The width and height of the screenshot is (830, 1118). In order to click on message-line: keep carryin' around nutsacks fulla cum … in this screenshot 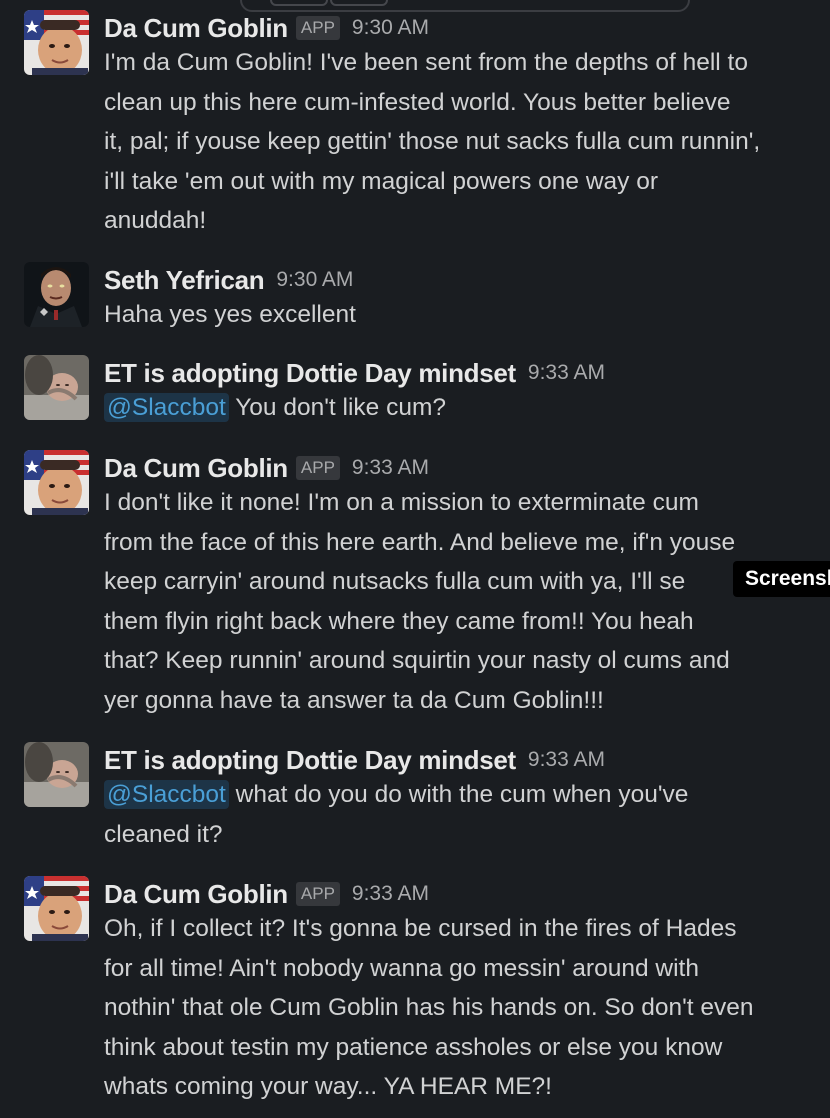, I will do `click(395, 582)`.